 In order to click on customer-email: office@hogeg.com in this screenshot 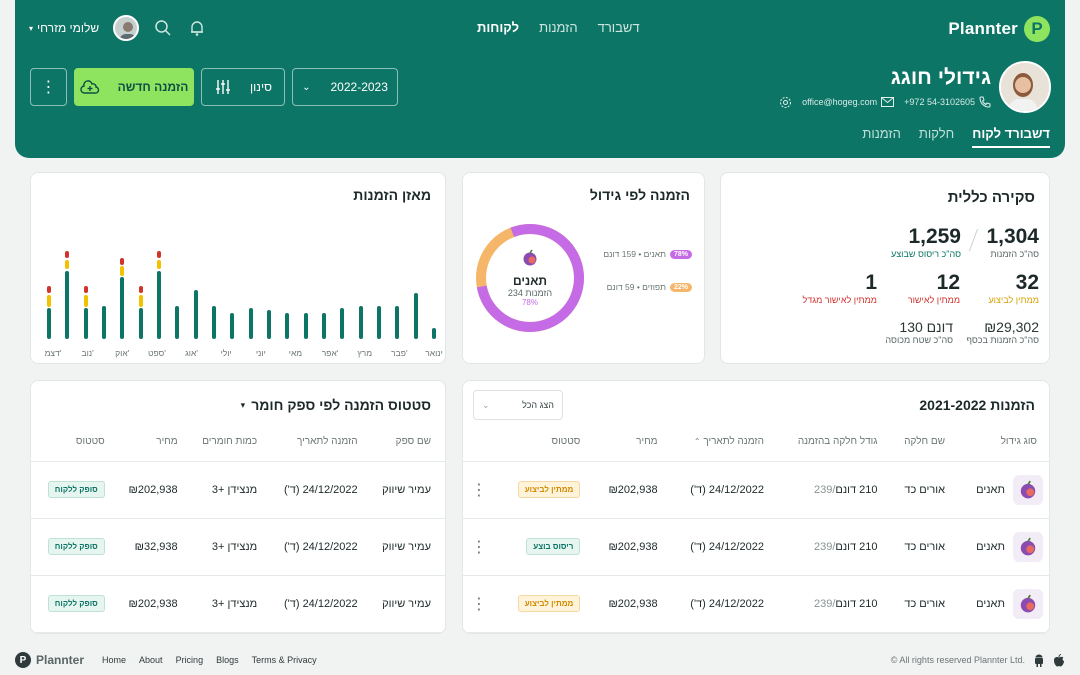, I will do `click(848, 102)`.